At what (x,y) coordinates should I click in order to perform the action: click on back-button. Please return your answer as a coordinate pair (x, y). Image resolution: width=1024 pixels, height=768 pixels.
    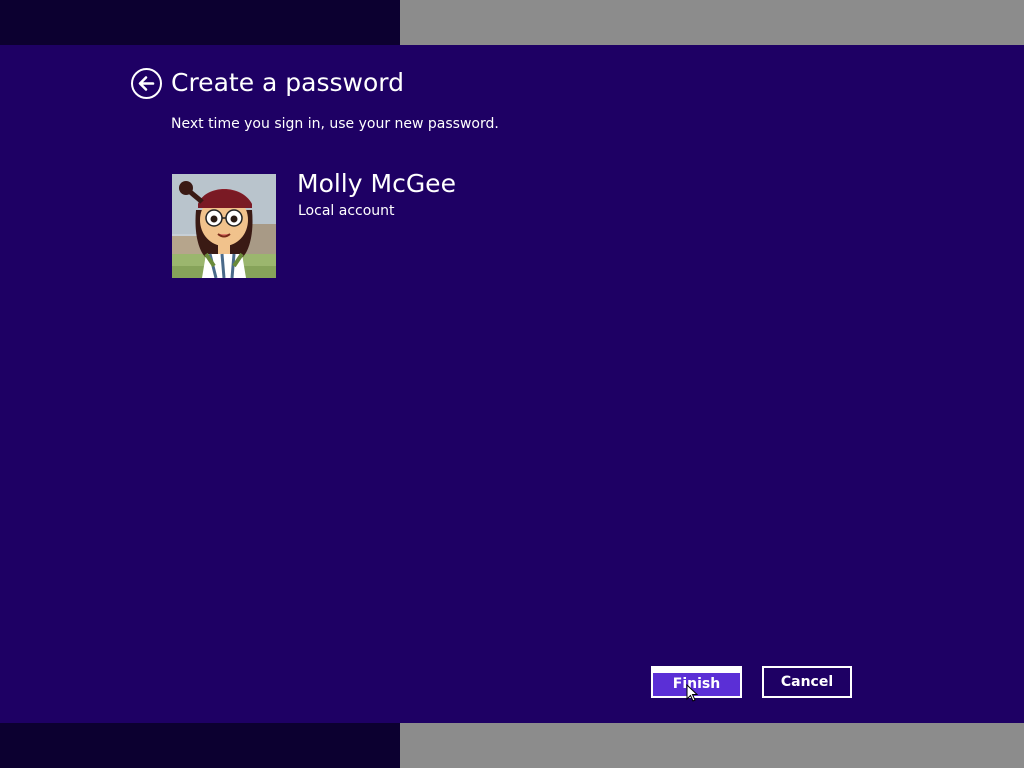
    Looking at the image, I should click on (146, 83).